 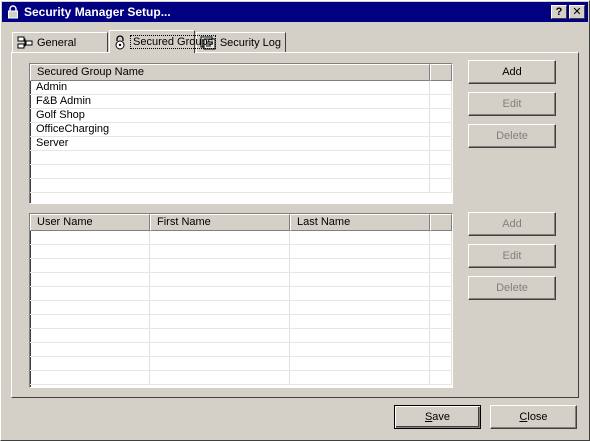 I want to click on group-list-item: Admin, so click(x=241, y=88).